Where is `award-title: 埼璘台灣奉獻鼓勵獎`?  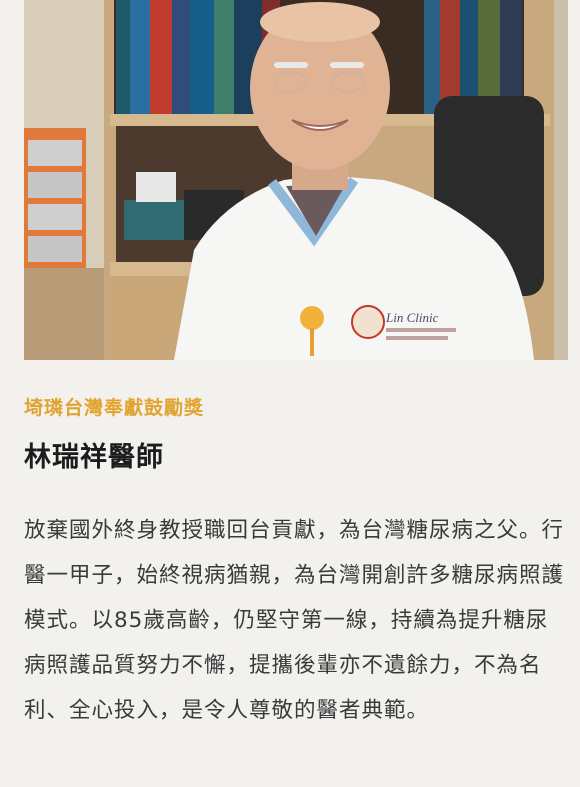 award-title: 埼璘台灣奉獻鼓勵獎 is located at coordinates (114, 408).